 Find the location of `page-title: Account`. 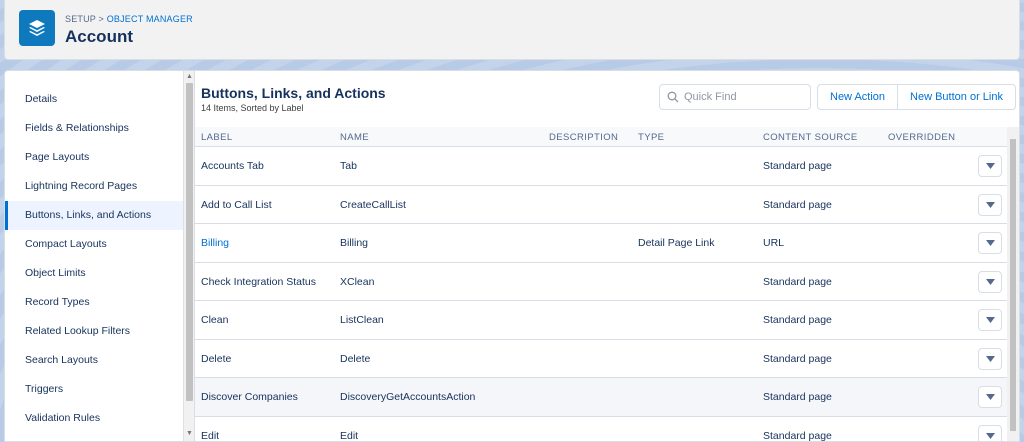

page-title: Account is located at coordinates (99, 36).